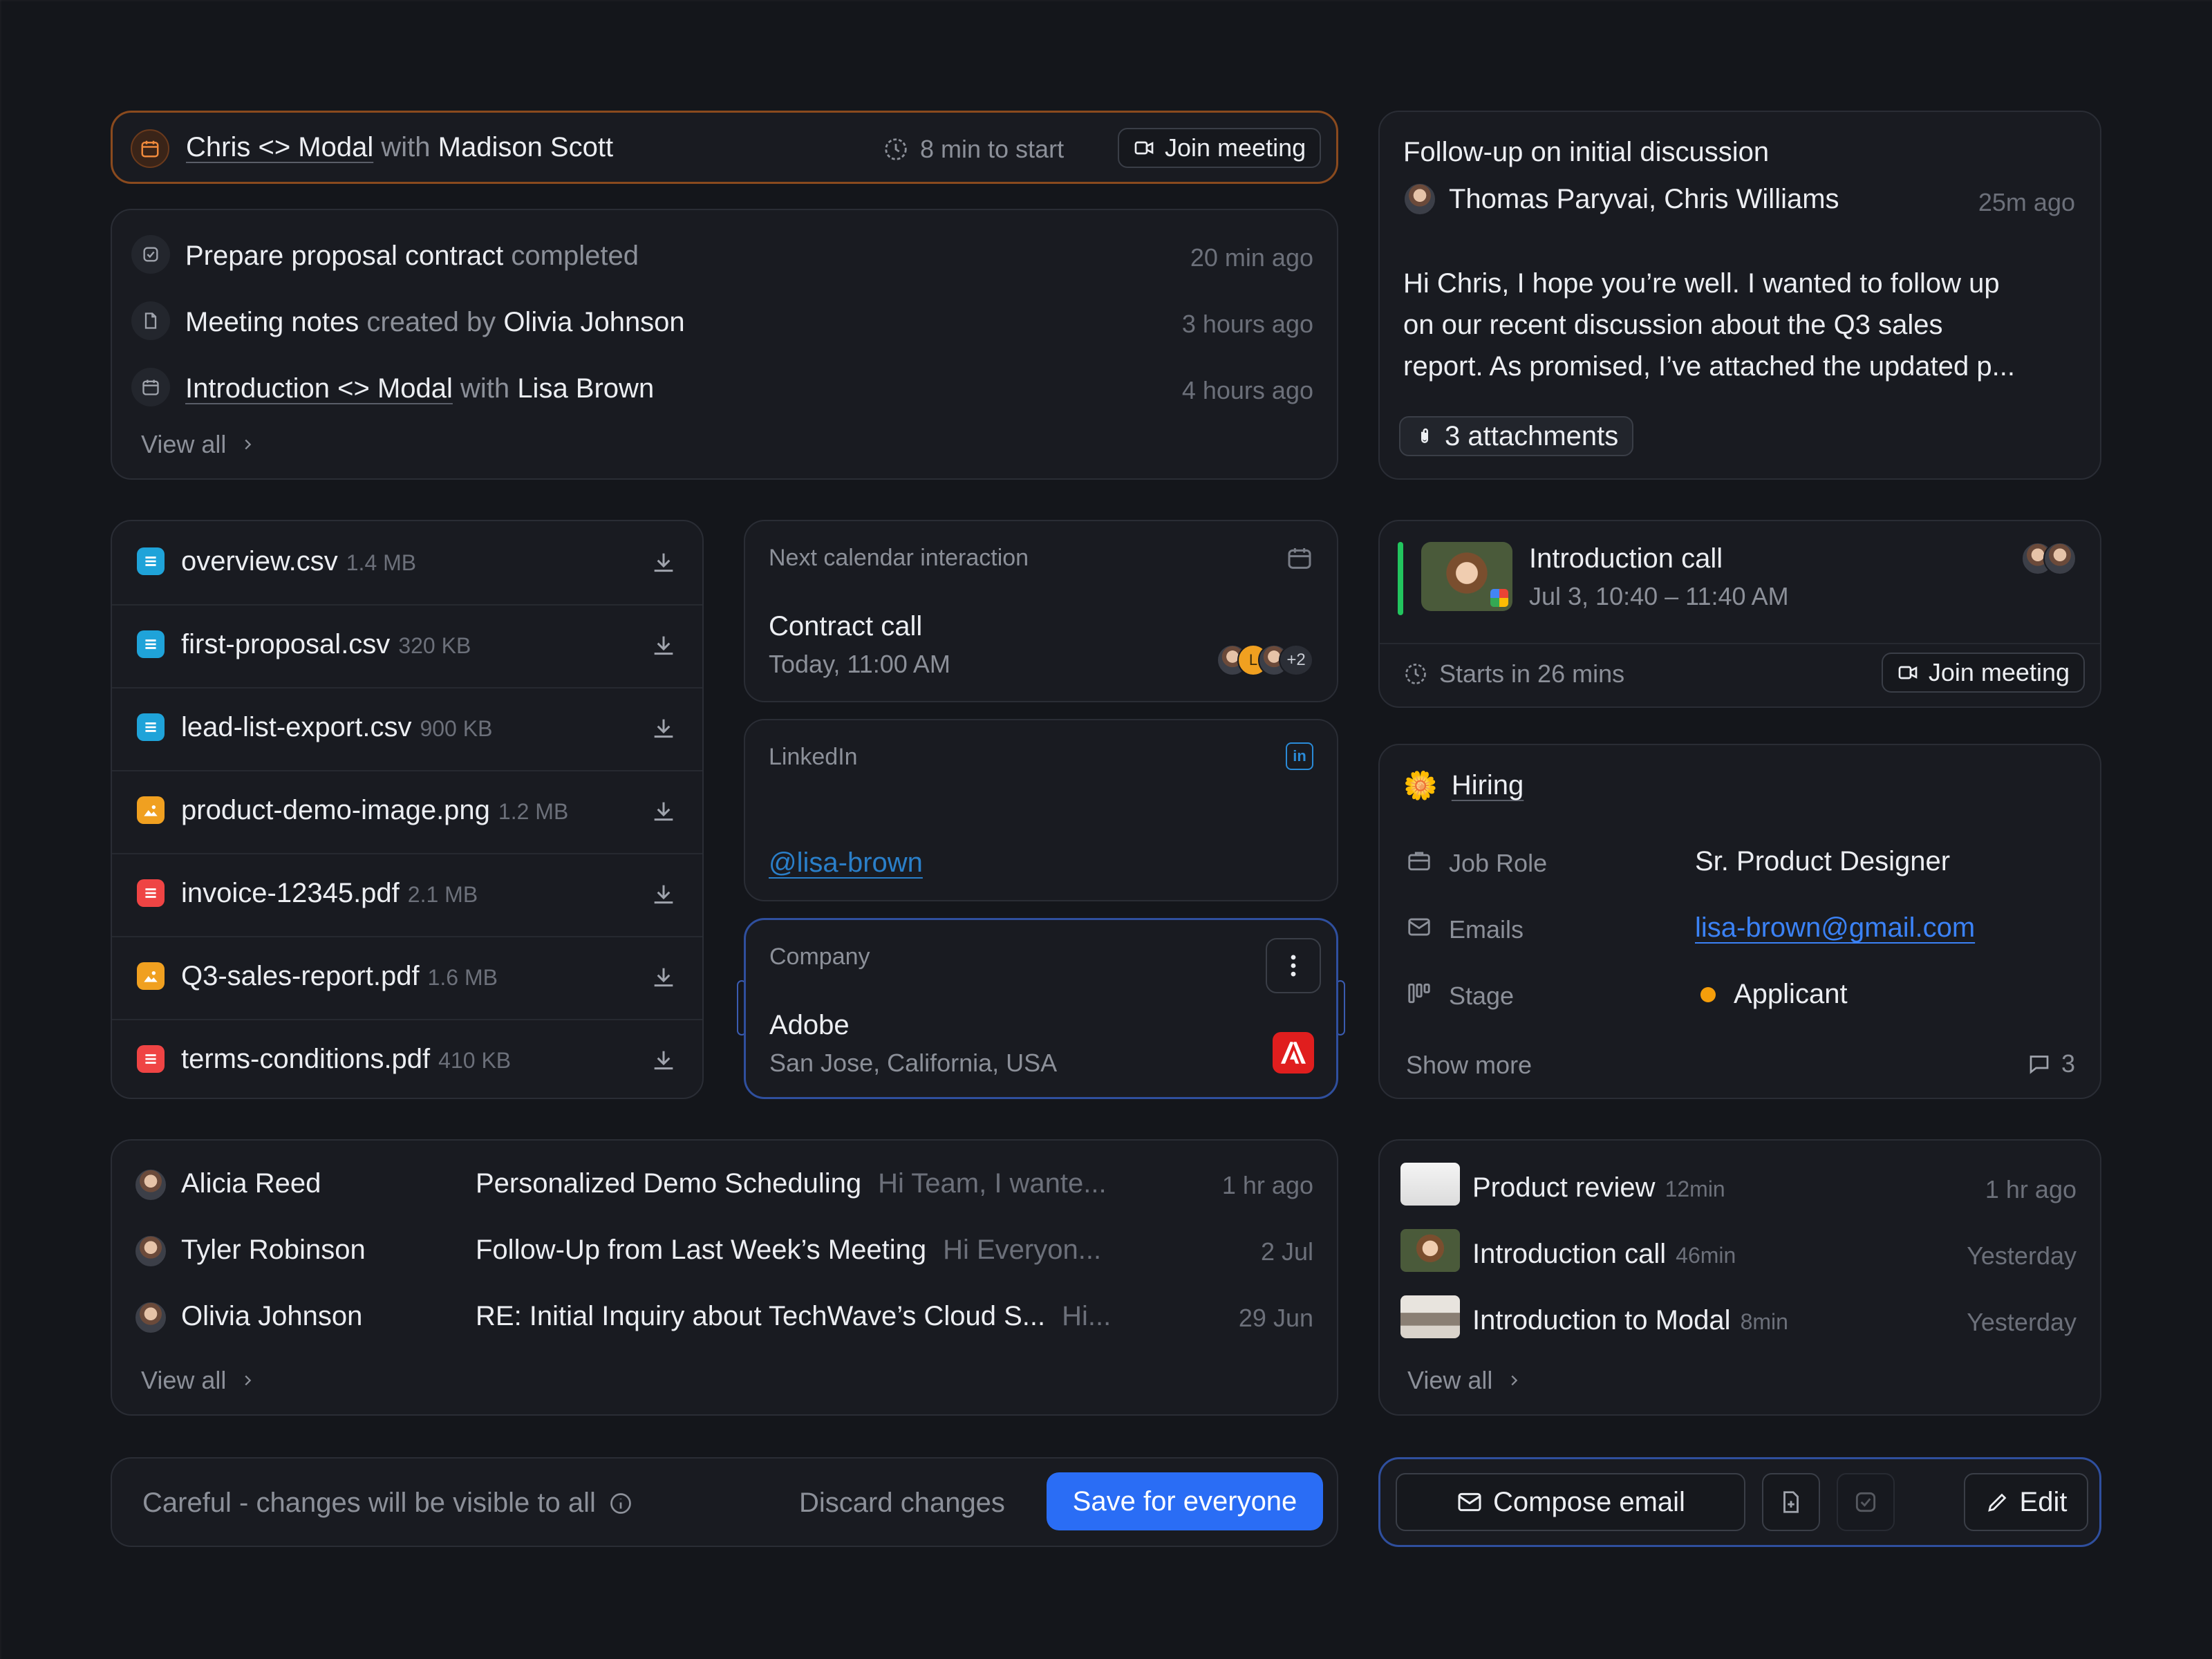  What do you see at coordinates (407, 645) in the screenshot?
I see `file-row: first-proposal.csv 320 KB` at bounding box center [407, 645].